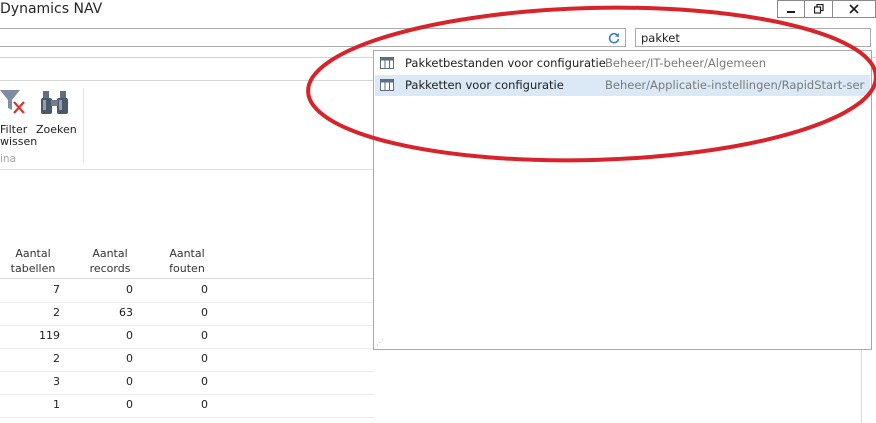 Image resolution: width=876 pixels, height=423 pixels. I want to click on clear-filter-label-2: wissen, so click(19, 141).